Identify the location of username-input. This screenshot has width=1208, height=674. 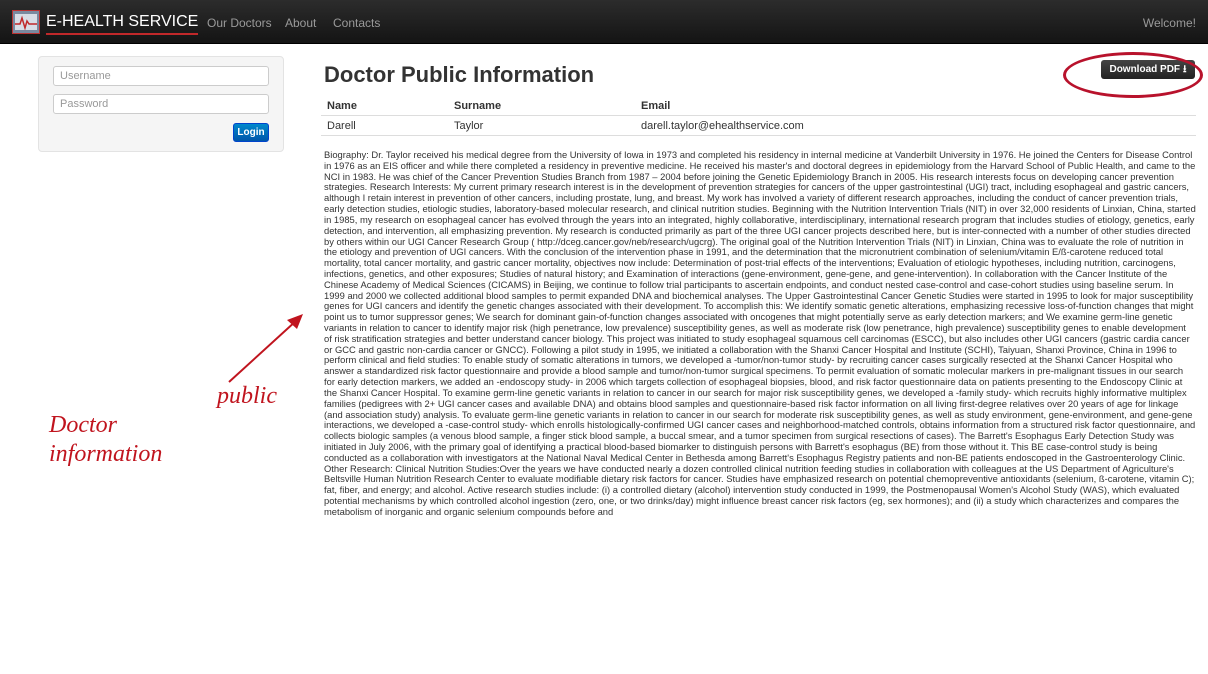
(161, 76).